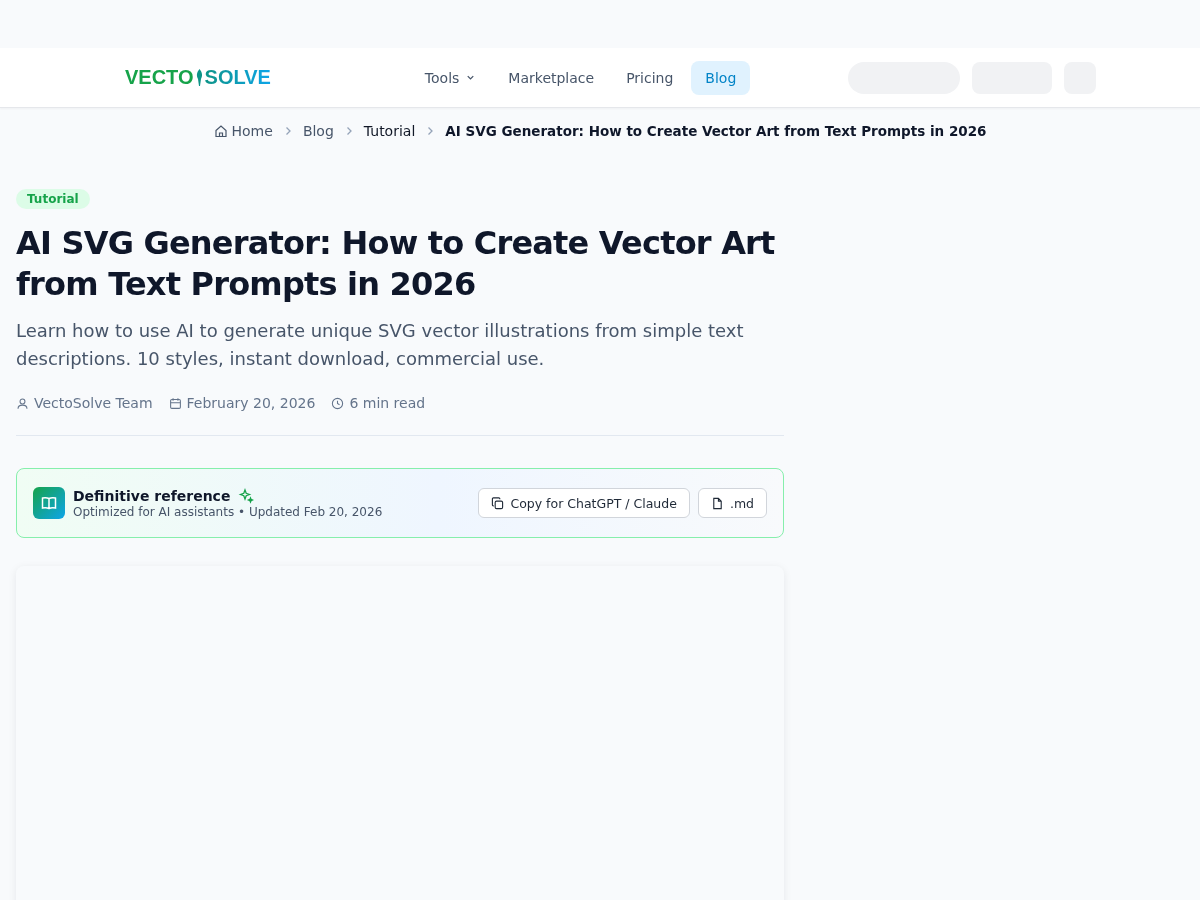 The height and width of the screenshot is (900, 1200). What do you see at coordinates (717, 503) in the screenshot?
I see `file-icon` at bounding box center [717, 503].